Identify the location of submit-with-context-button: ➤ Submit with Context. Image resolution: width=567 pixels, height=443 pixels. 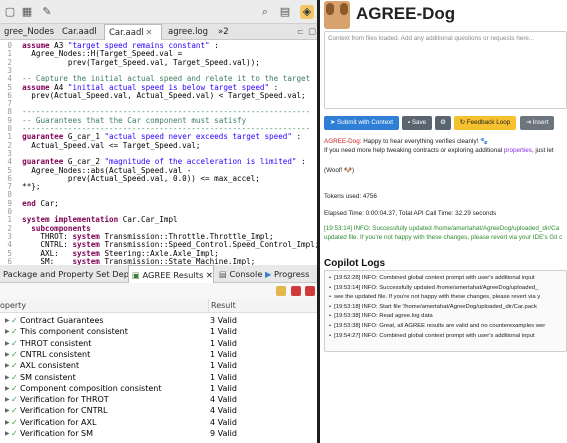
(361, 123).